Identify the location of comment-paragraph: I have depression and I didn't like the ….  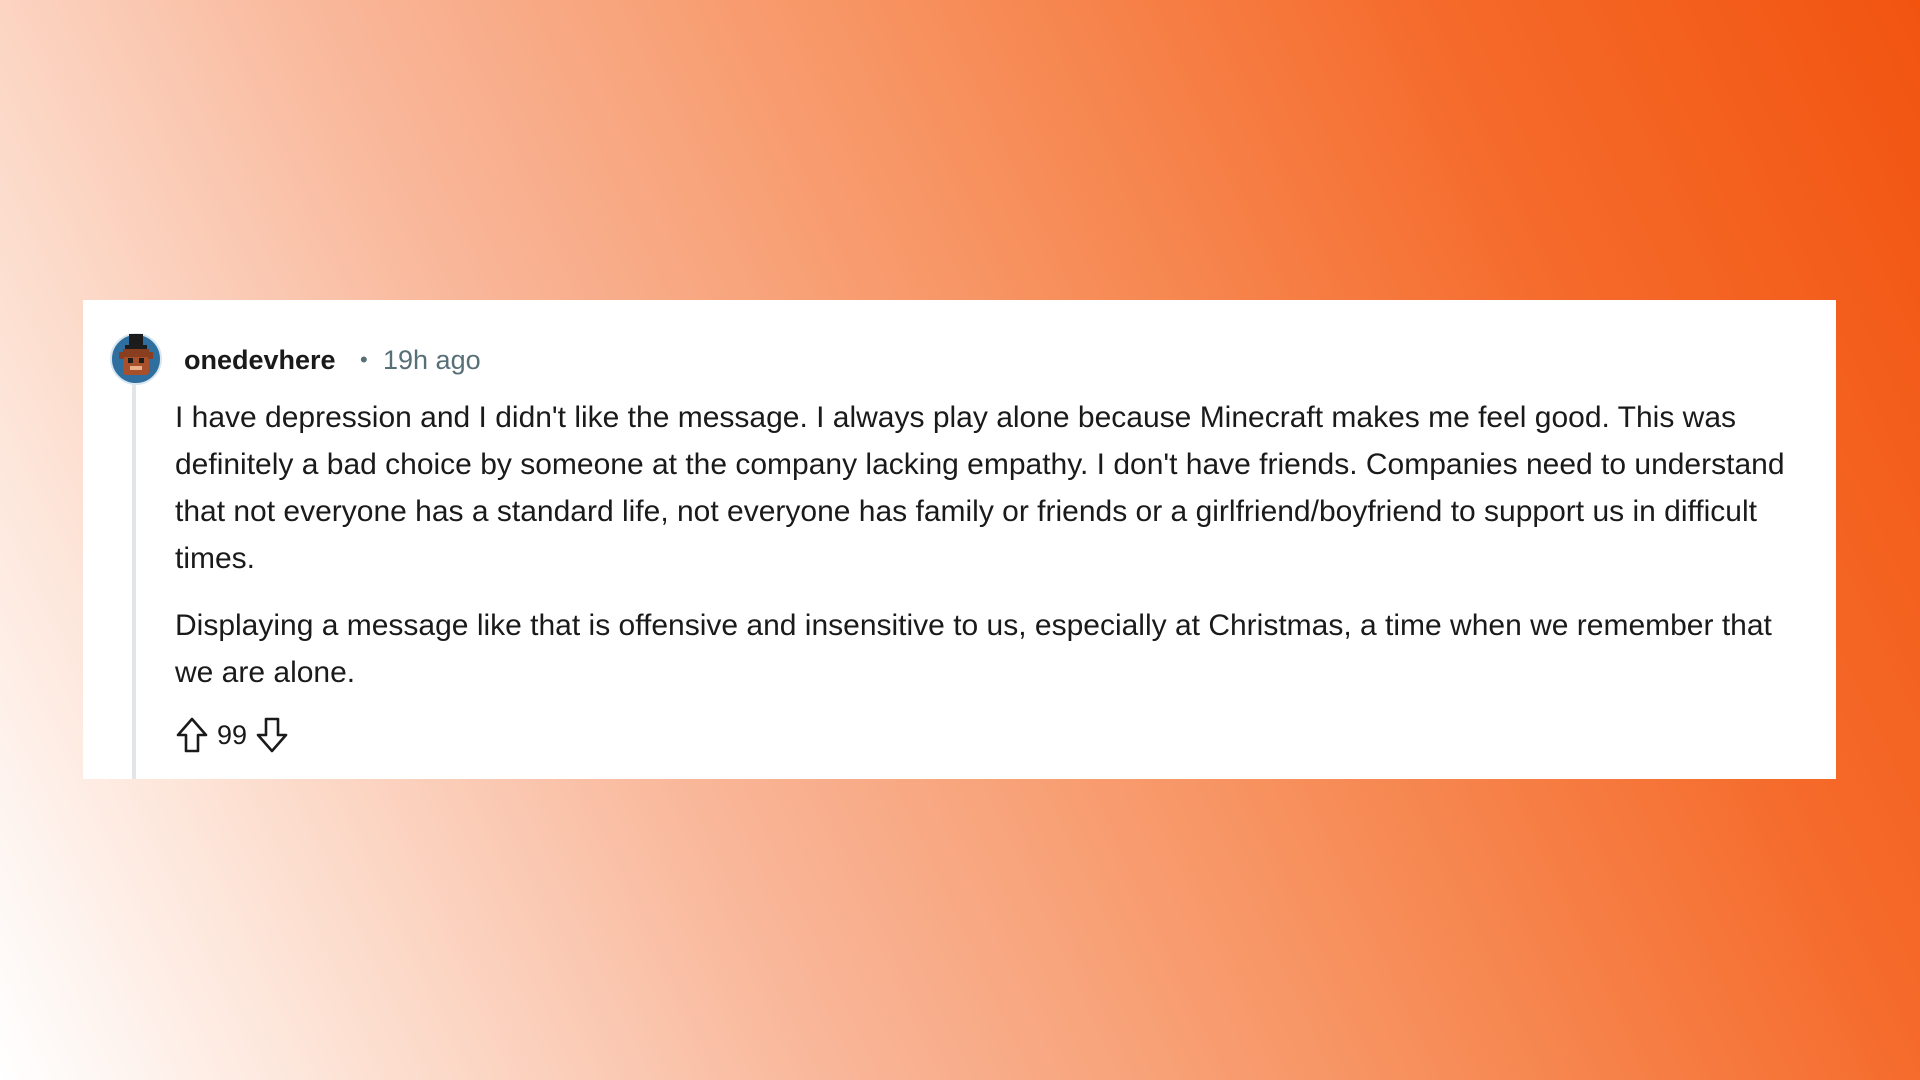
(980, 488).